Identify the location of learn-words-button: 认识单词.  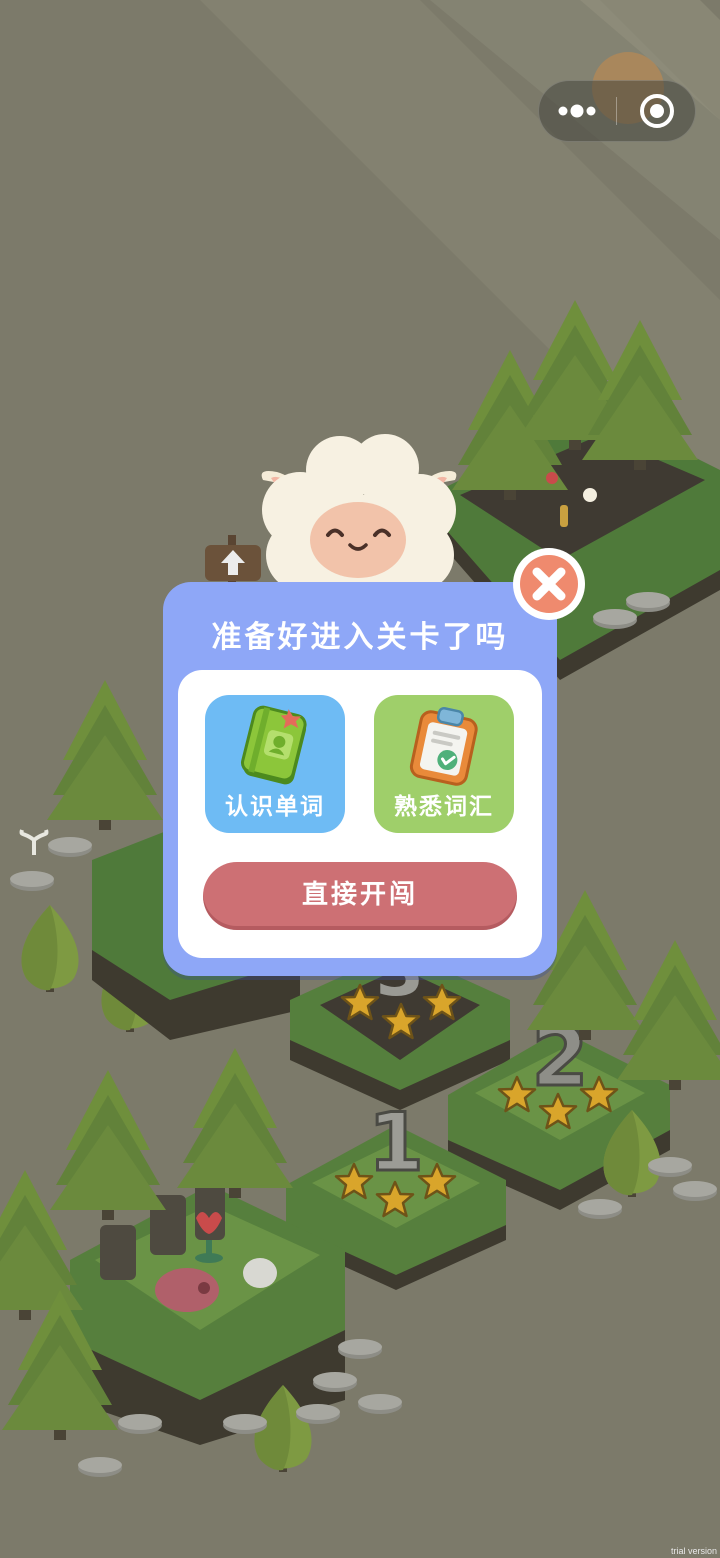
(275, 764).